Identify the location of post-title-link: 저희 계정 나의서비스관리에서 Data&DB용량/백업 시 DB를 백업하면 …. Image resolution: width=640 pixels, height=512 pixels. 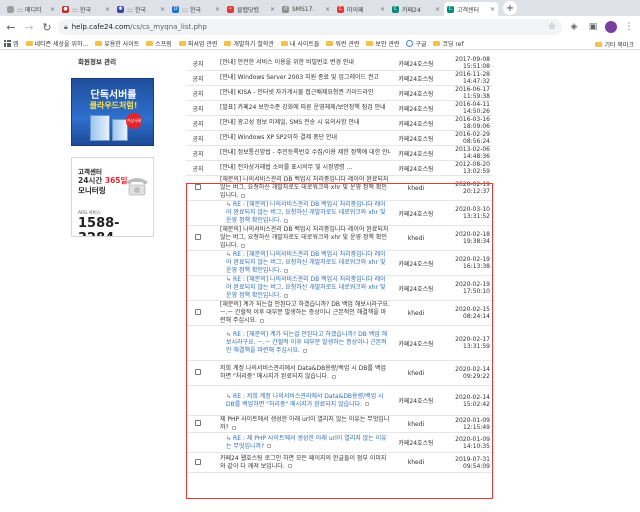
(303, 372).